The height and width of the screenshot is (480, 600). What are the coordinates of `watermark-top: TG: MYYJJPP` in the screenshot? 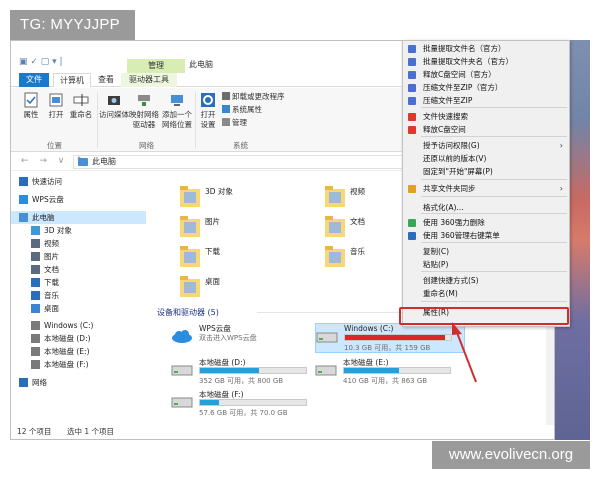 It's located at (72, 25).